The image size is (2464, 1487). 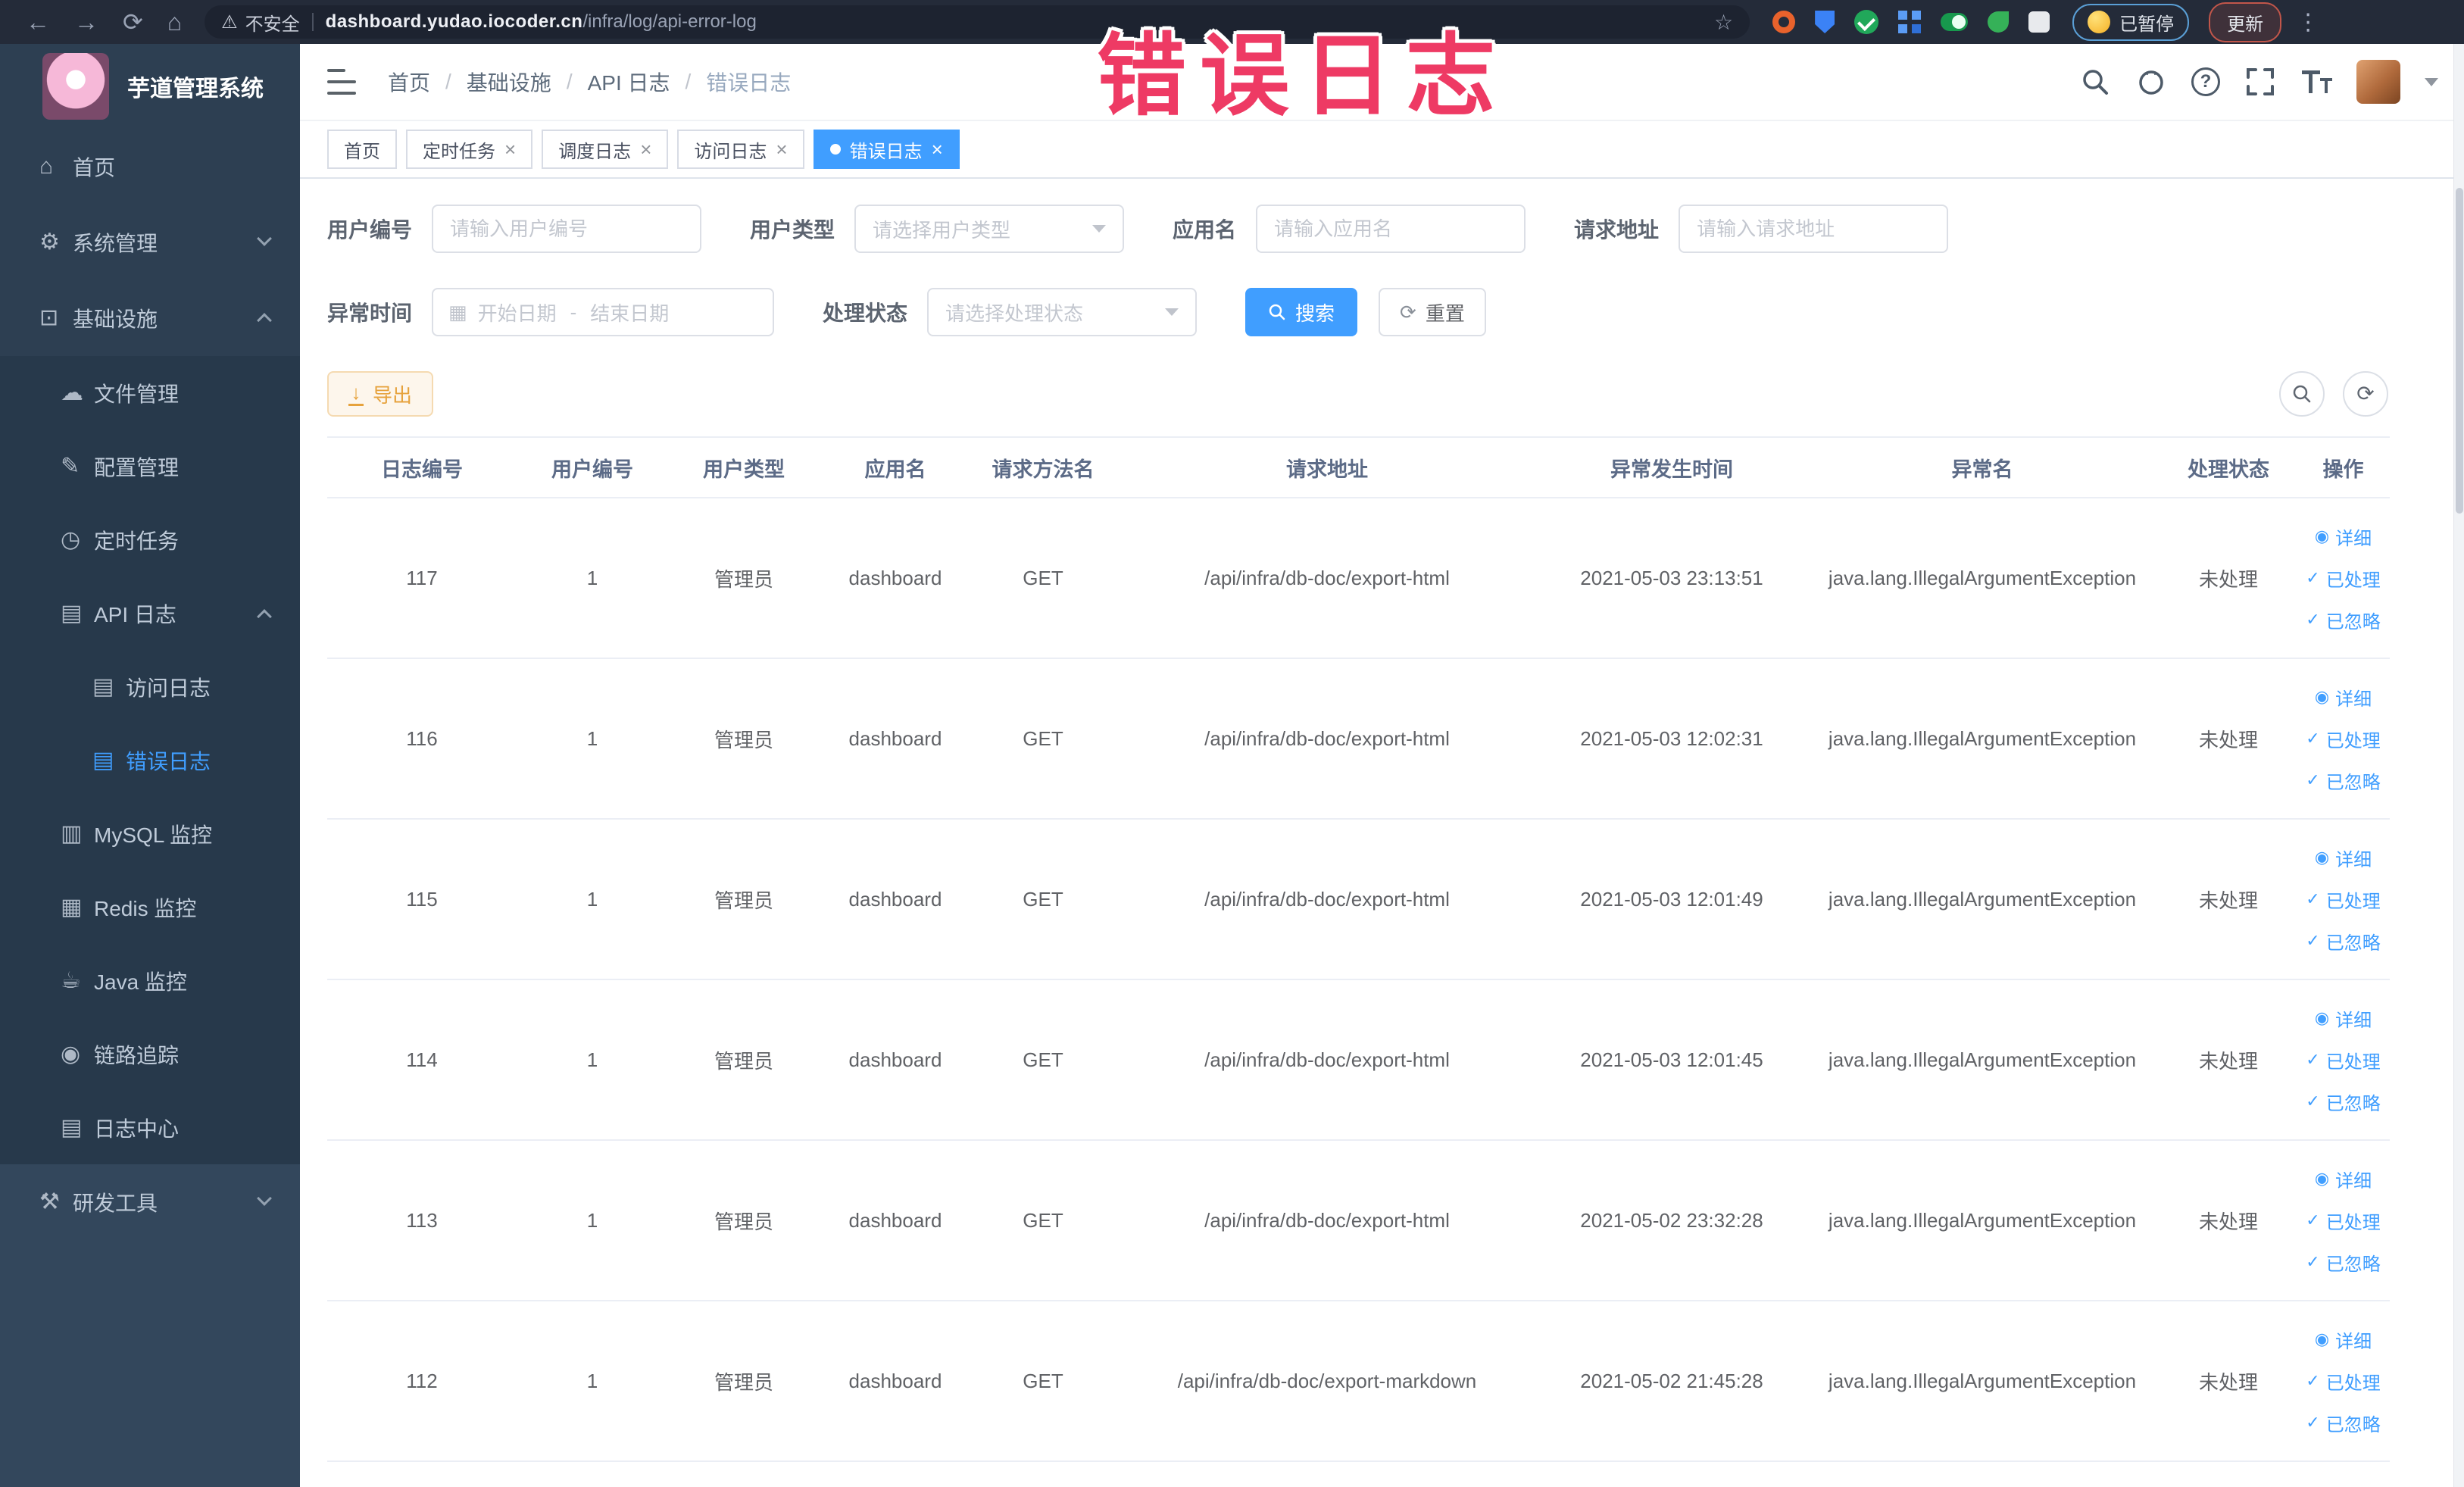 What do you see at coordinates (150, 539) in the screenshot?
I see `sidebar-item-scheduled-jobs: ◷ 定时任务` at bounding box center [150, 539].